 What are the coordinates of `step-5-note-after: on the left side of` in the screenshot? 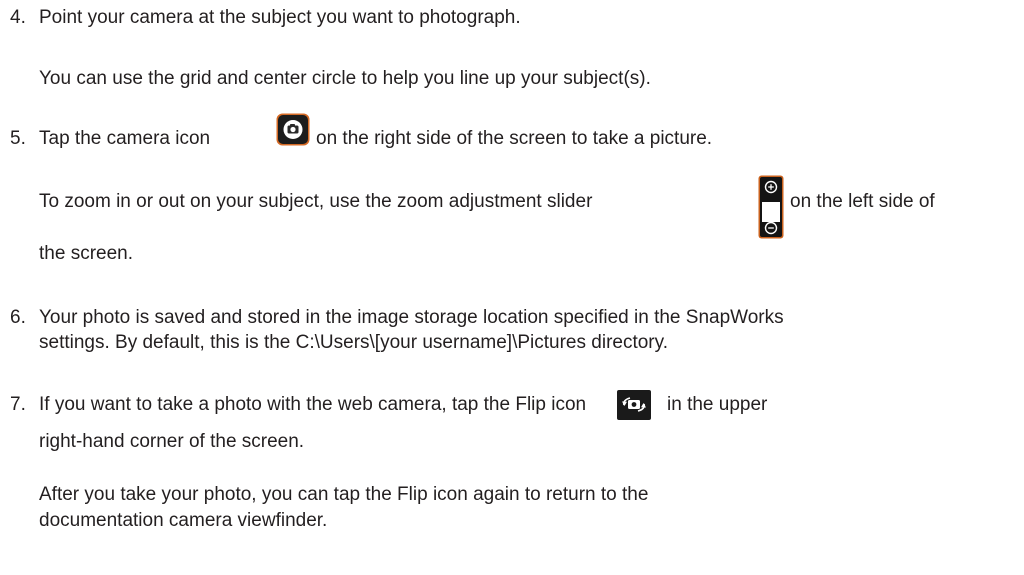 It's located at (862, 201).